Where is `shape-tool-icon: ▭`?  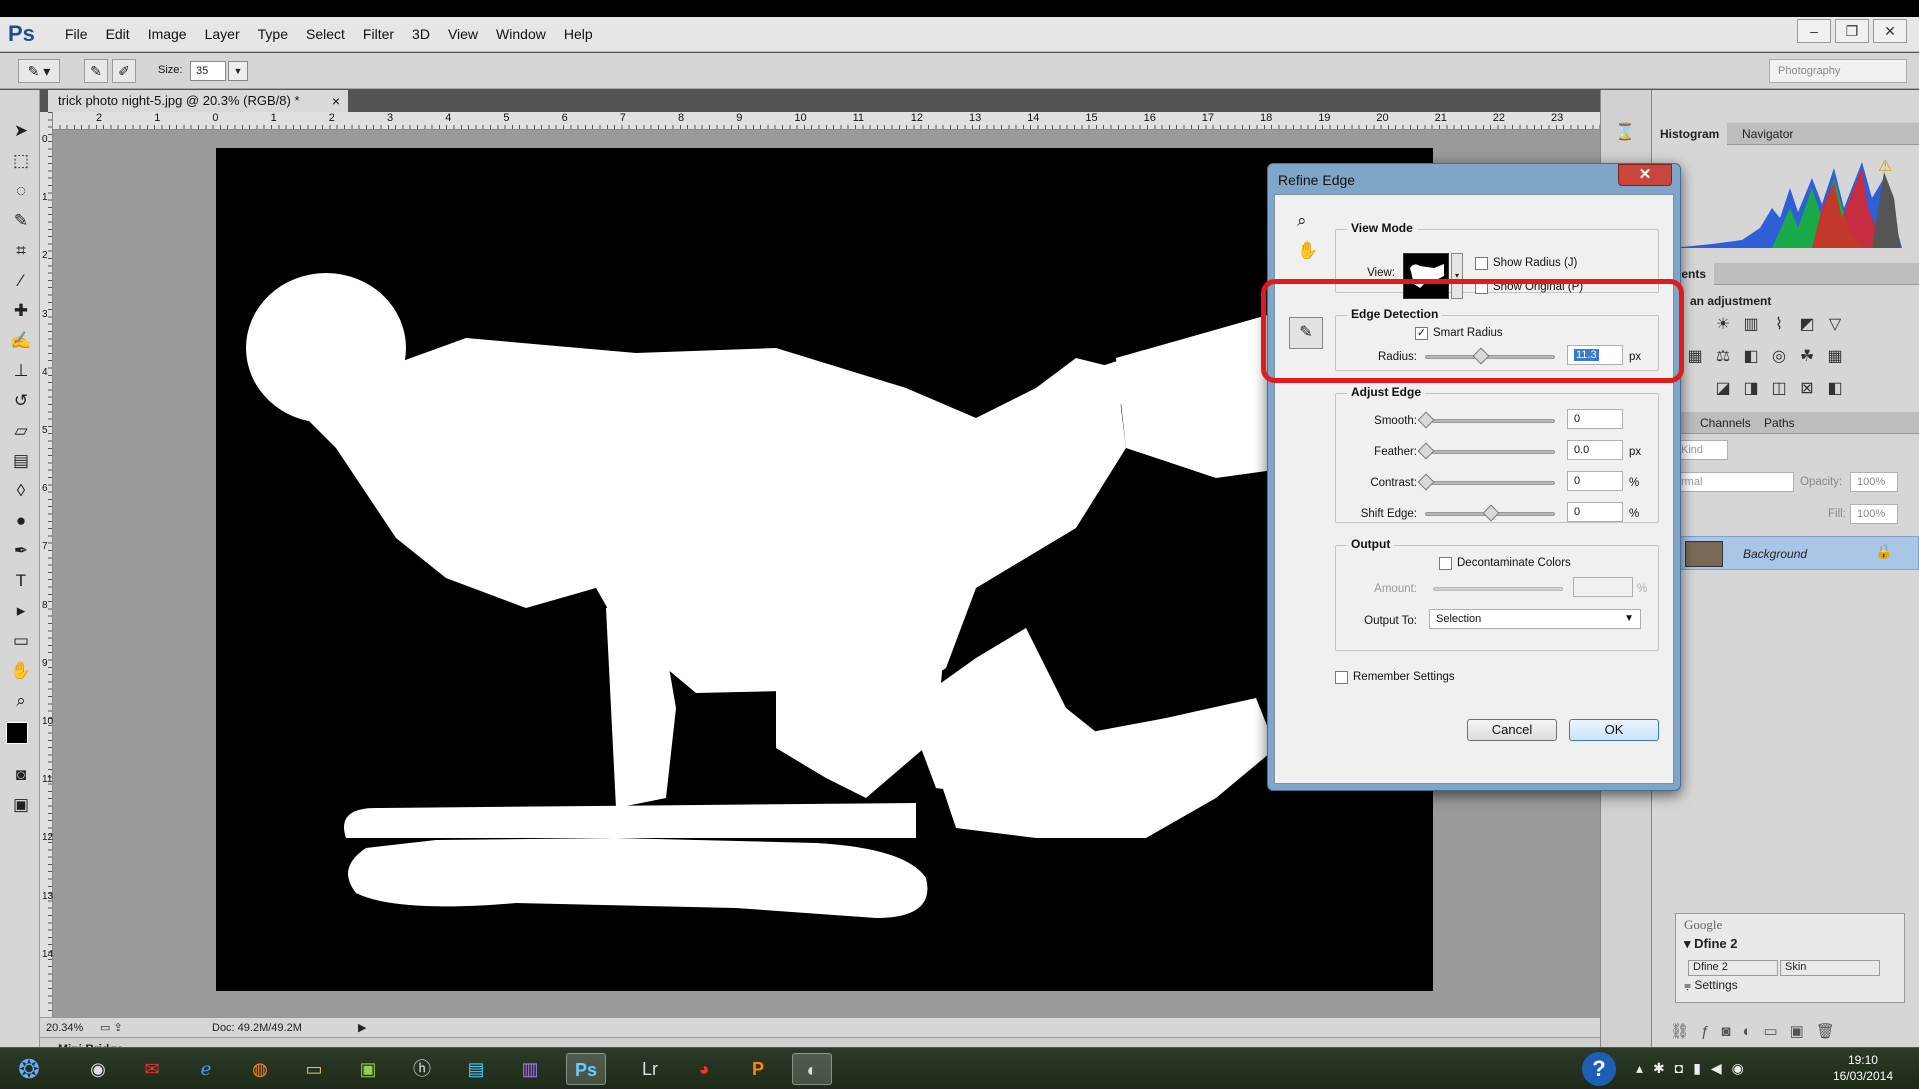
shape-tool-icon: ▭ is located at coordinates (21, 641).